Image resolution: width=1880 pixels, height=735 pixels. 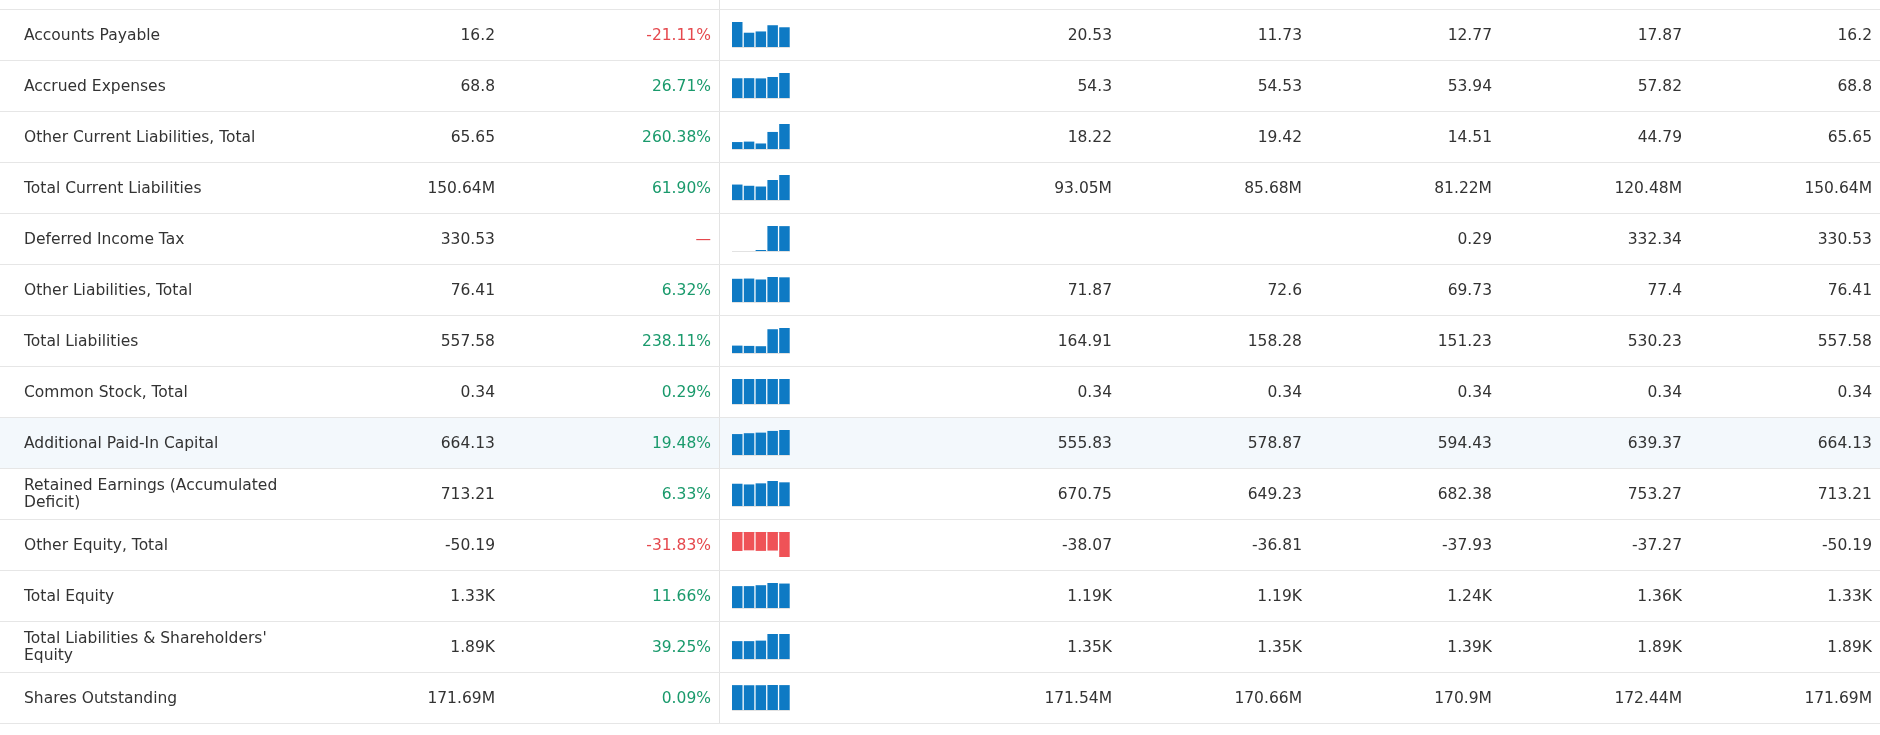 What do you see at coordinates (1664, 290) in the screenshot?
I see `table-cell: 77.4` at bounding box center [1664, 290].